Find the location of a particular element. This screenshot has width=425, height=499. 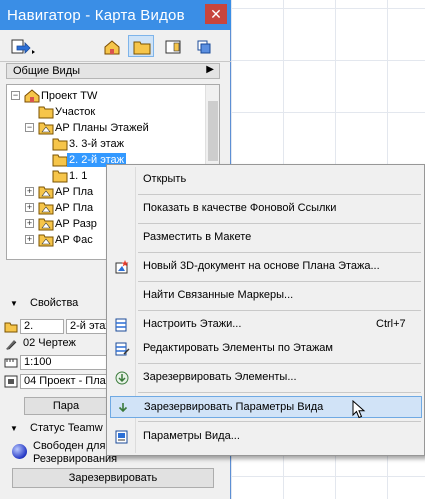

teamwork-status-line2: Резервирования is located at coordinates (75, 459).